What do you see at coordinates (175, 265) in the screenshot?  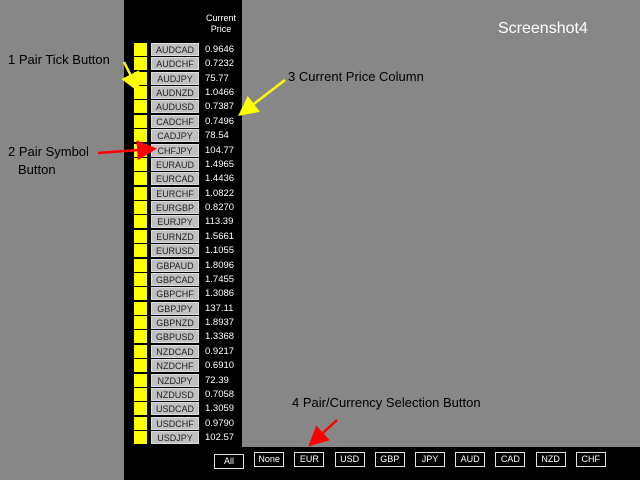 I see `pair-symbol-button: GBPAUD` at bounding box center [175, 265].